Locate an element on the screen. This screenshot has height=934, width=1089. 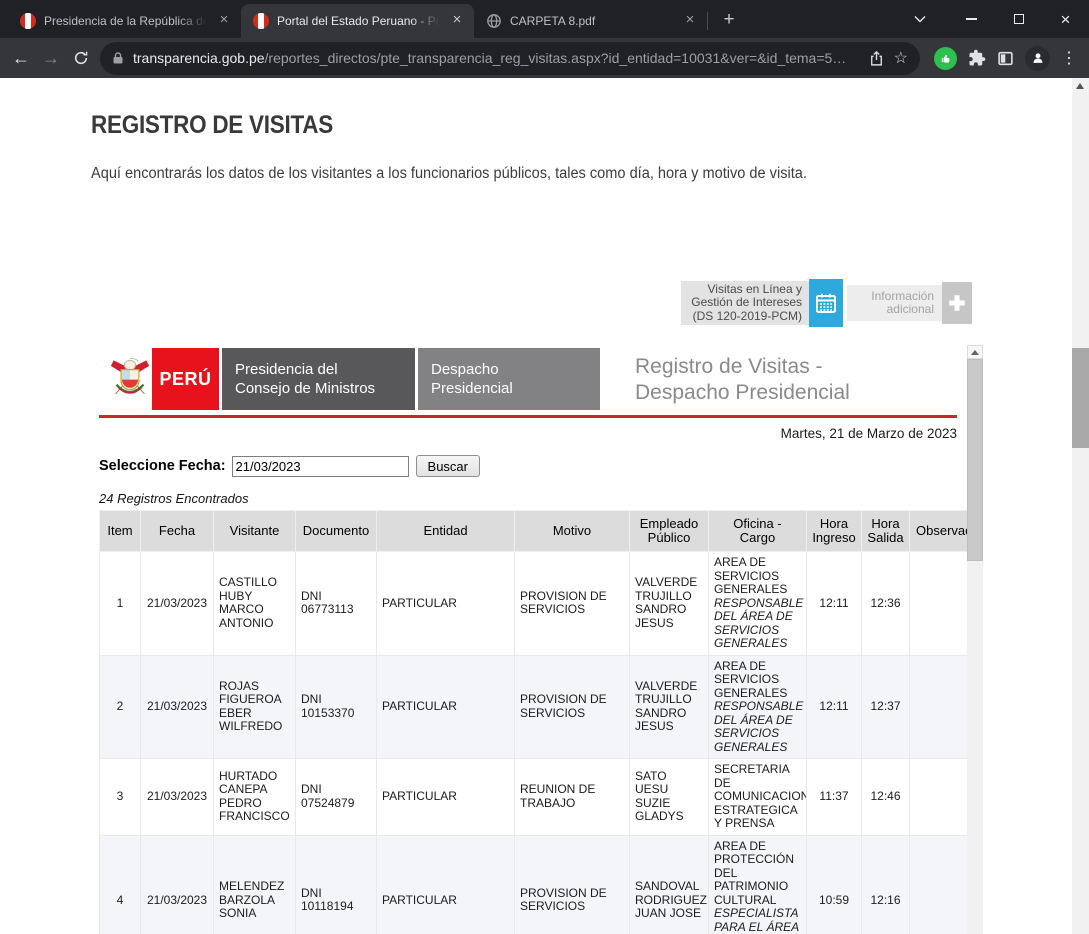
column-header: Hora Ingreso is located at coordinates (834, 531).